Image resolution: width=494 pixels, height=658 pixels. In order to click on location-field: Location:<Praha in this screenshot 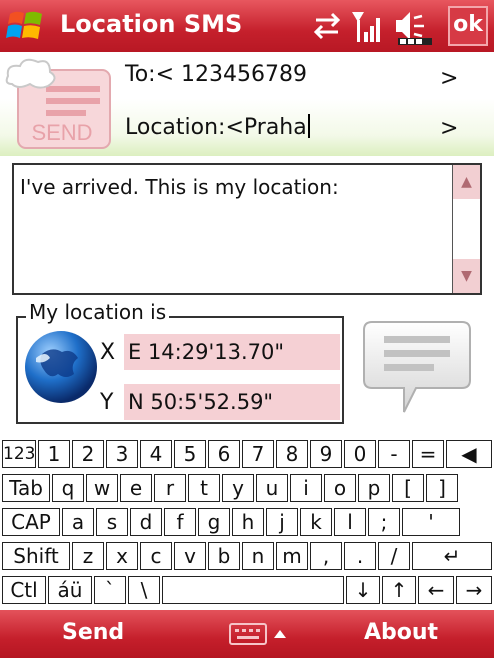, I will do `click(217, 127)`.